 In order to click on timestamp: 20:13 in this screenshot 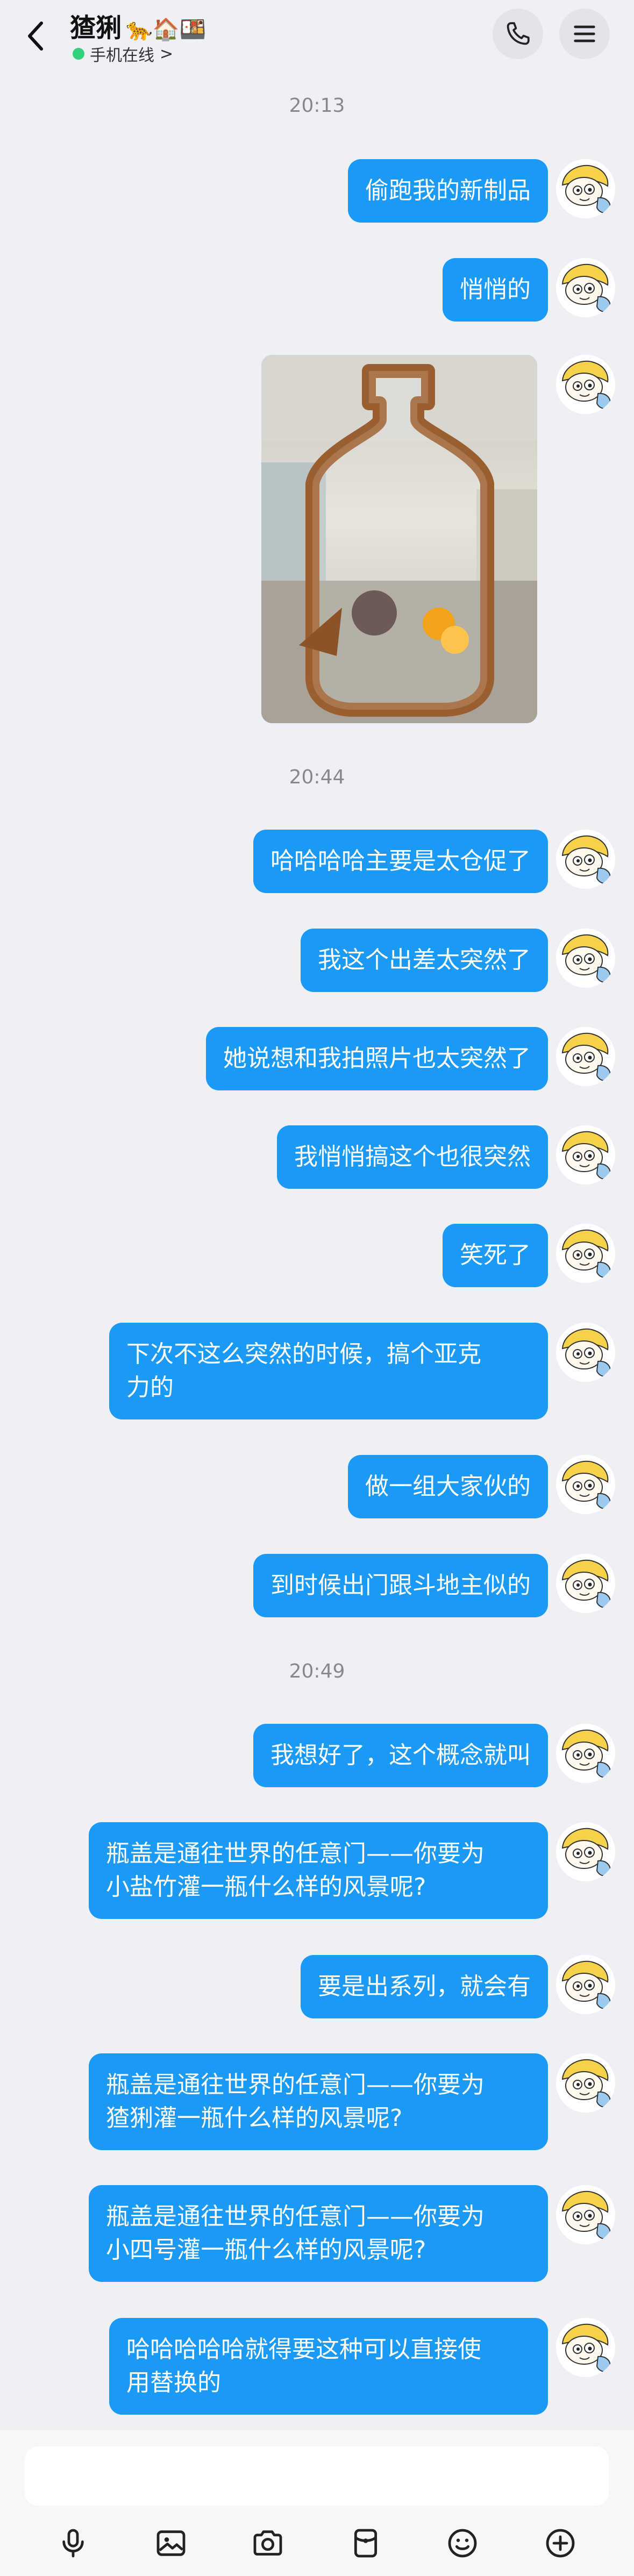, I will do `click(317, 106)`.